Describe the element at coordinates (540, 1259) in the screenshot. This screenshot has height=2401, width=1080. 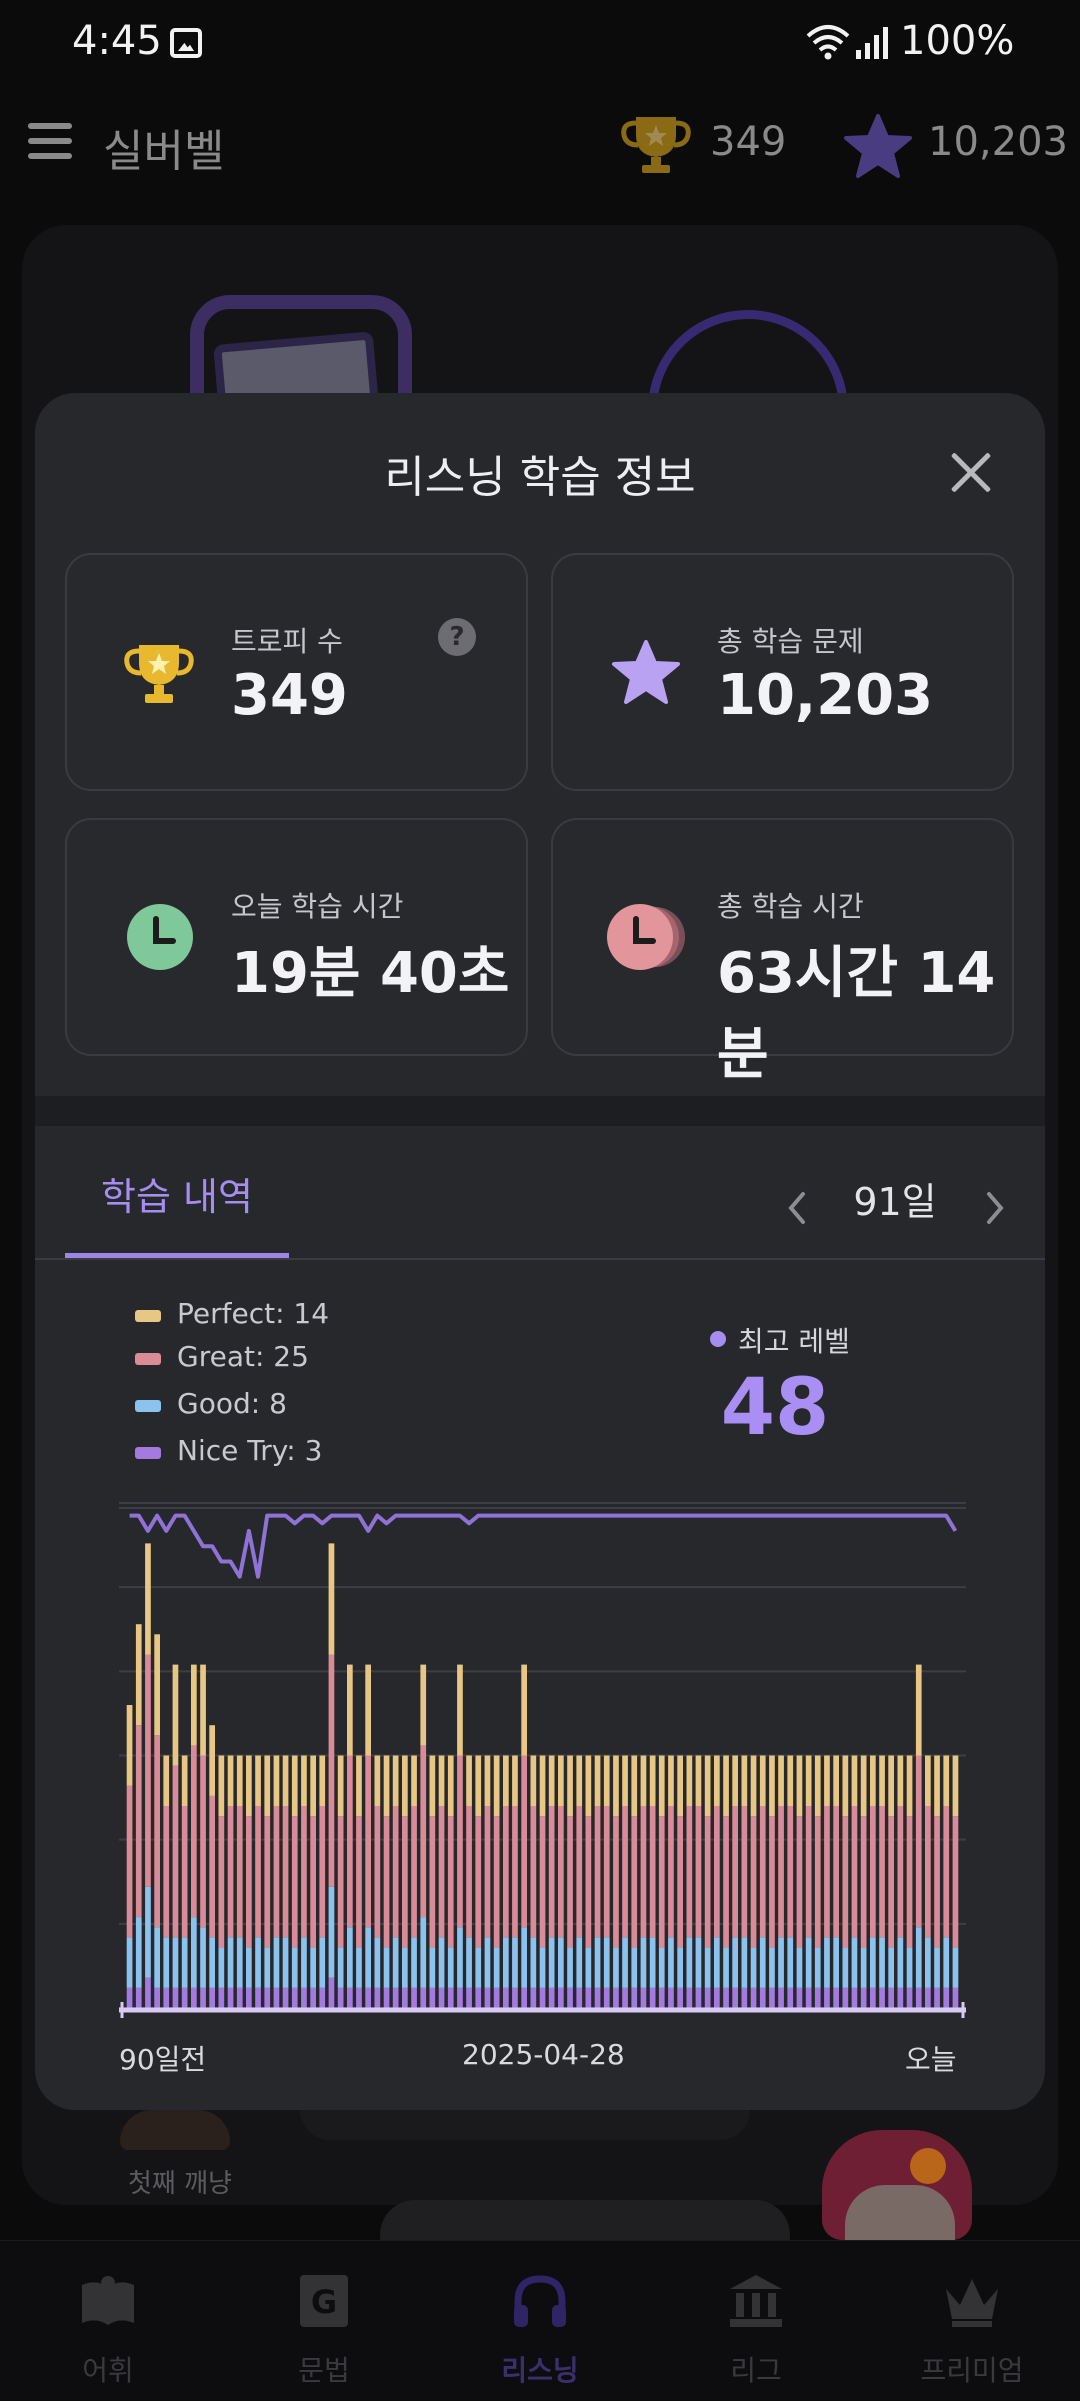
I see `tab-separator` at that location.